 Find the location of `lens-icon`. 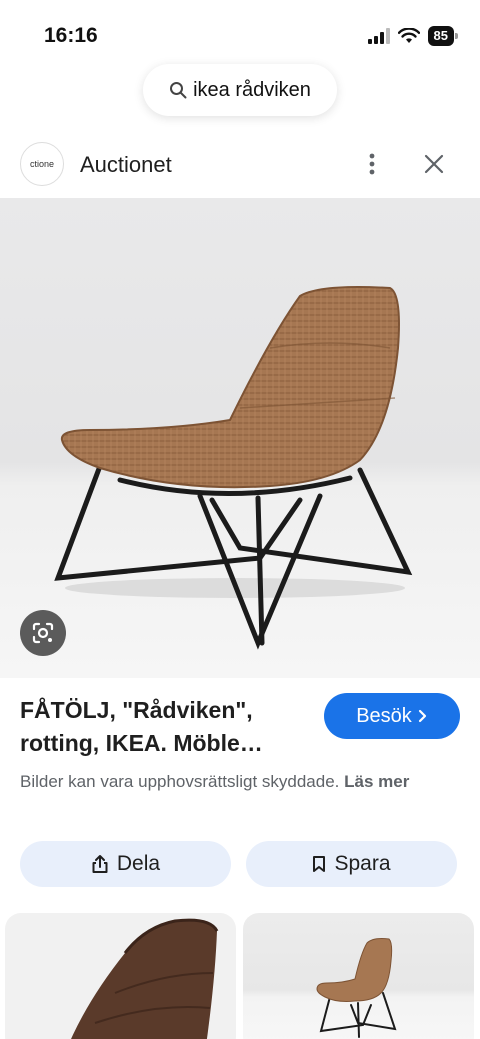

lens-icon is located at coordinates (43, 633).